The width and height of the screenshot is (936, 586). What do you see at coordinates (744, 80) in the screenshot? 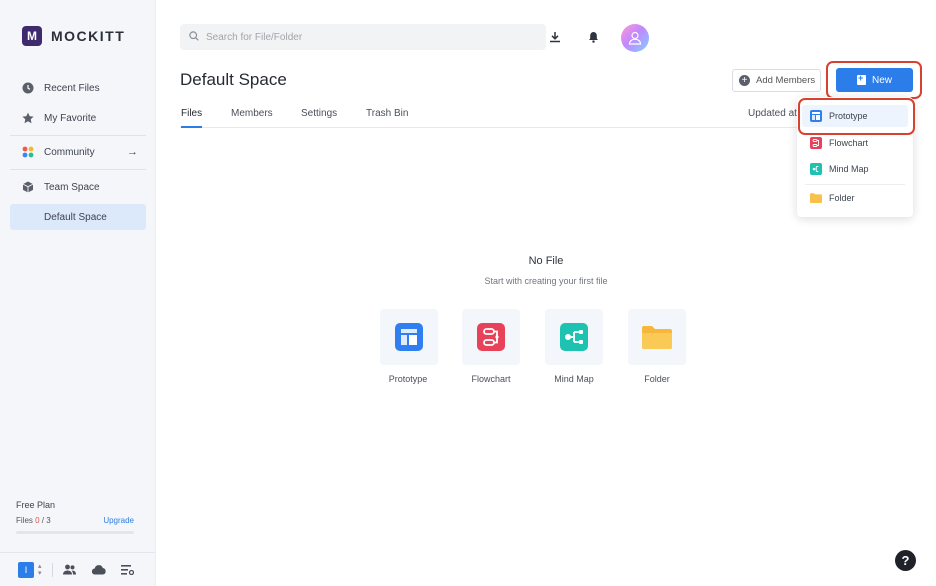
I see `plus-circle-icon: +` at bounding box center [744, 80].